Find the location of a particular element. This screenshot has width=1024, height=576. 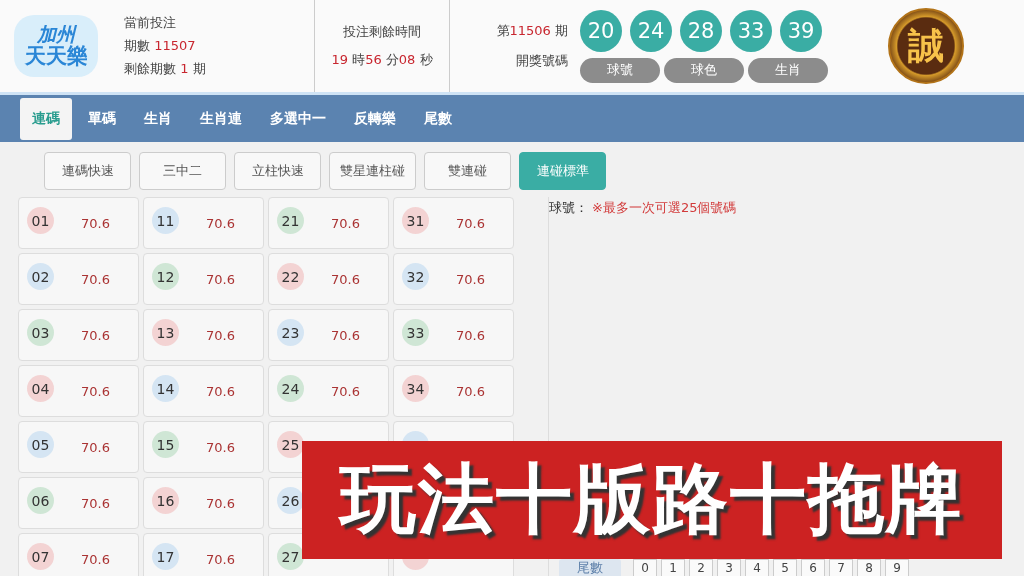

countdown-text: 19 時56 分08 秒 is located at coordinates (382, 60).